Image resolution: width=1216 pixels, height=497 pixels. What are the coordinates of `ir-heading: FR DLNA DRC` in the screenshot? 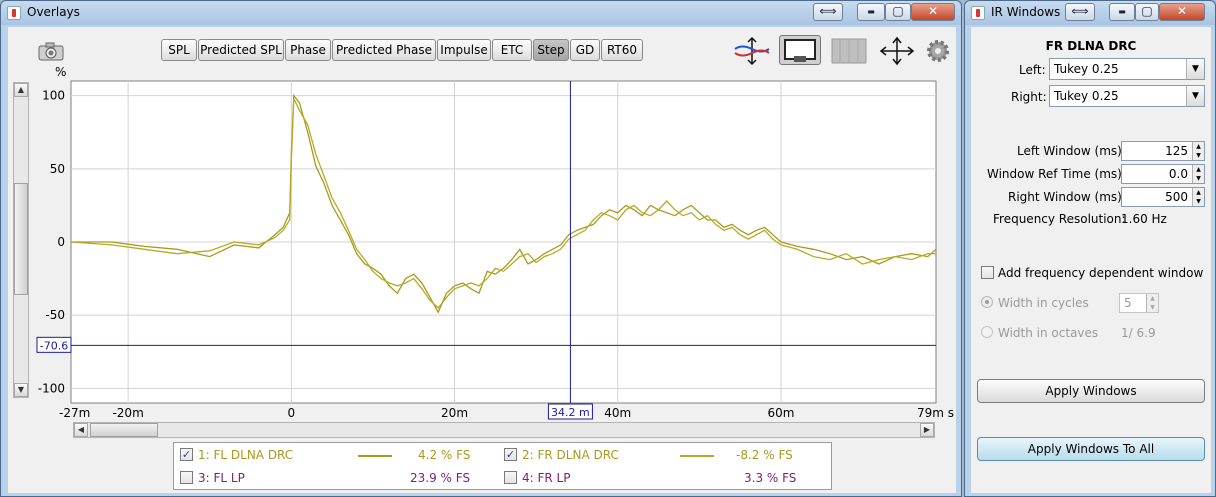 It's located at (1091, 46).